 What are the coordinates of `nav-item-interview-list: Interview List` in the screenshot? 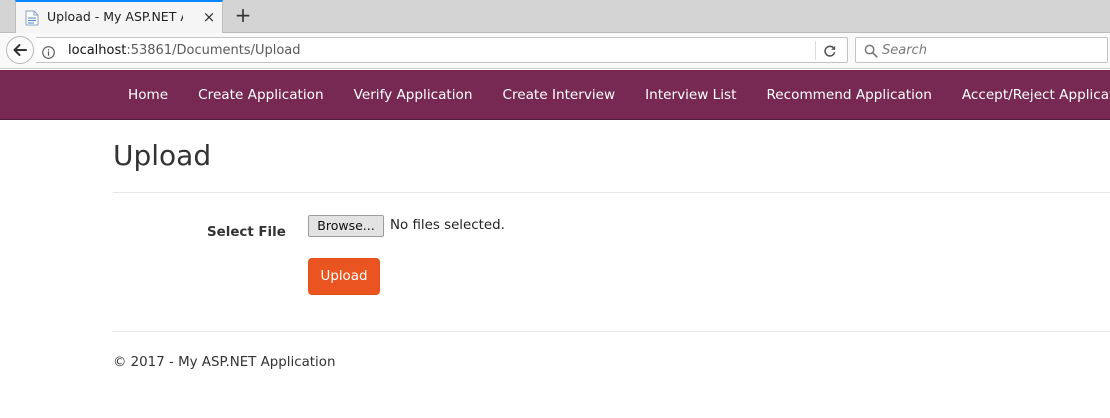 It's located at (690, 95).